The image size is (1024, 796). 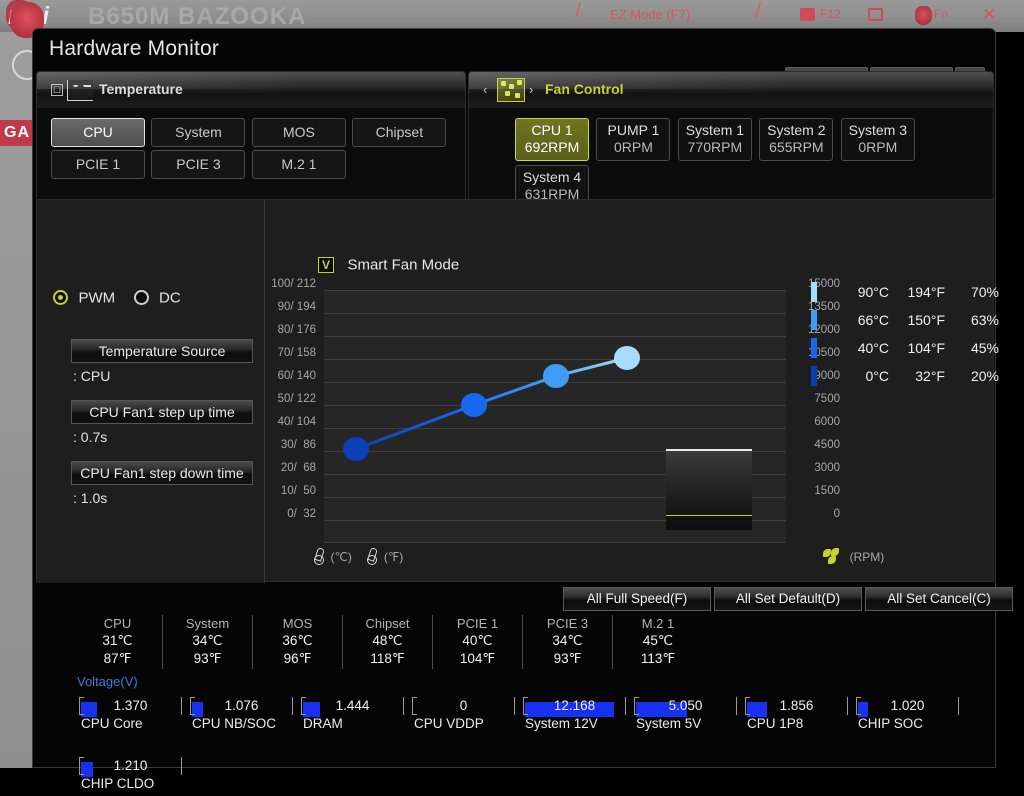 What do you see at coordinates (57, 90) in the screenshot?
I see `temperature-collapse-checkbox-icon: ☐` at bounding box center [57, 90].